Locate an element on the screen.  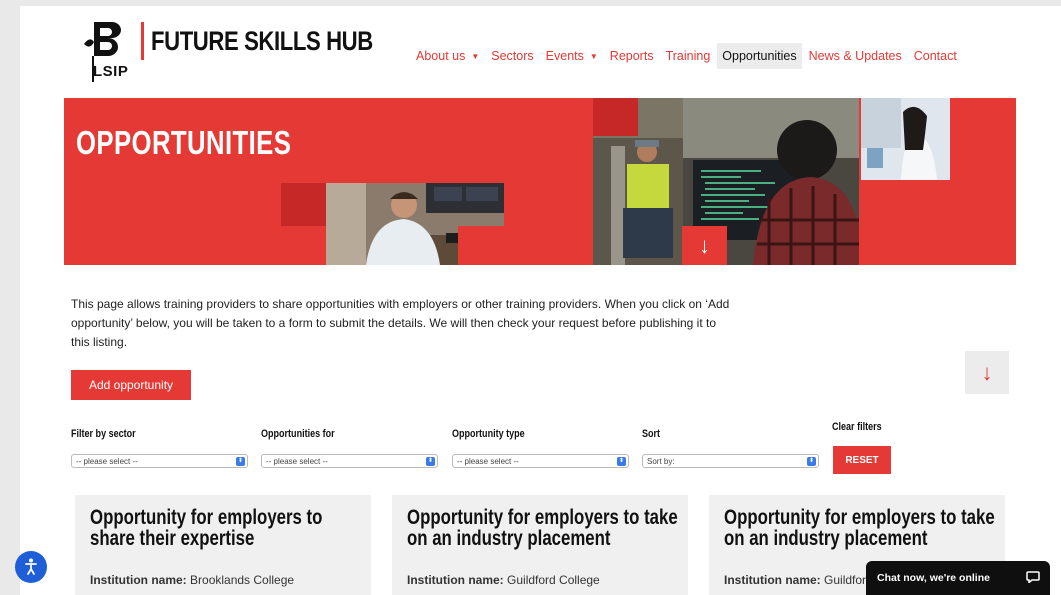
accessibility-icon is located at coordinates (31, 566).